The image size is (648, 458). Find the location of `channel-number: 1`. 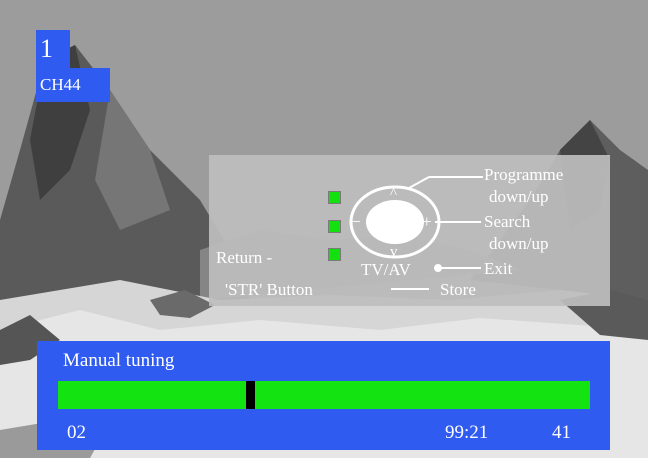

channel-number: 1 is located at coordinates (53, 49).